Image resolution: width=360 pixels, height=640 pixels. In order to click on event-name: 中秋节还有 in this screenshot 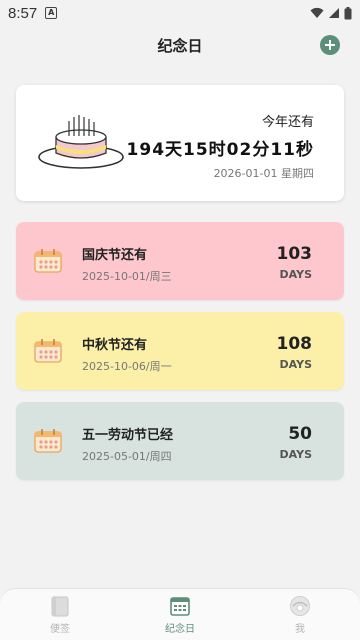, I will do `click(115, 345)`.